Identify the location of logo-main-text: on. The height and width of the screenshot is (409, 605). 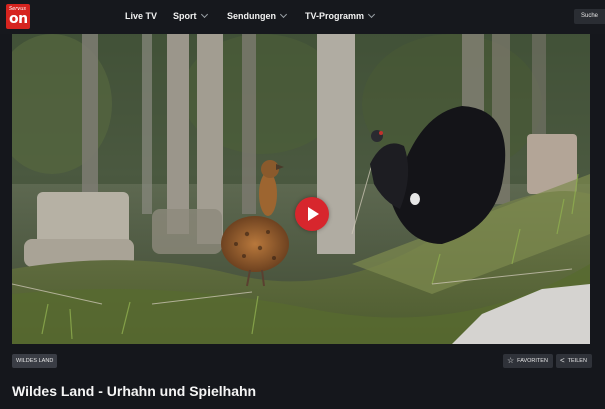
(18, 19).